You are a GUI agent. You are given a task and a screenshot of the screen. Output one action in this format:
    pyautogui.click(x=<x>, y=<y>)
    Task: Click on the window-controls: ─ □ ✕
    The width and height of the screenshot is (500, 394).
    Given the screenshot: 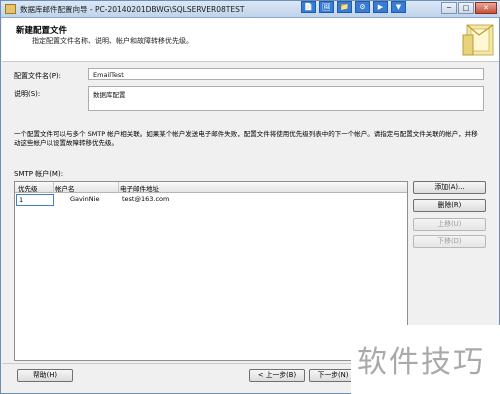 What is the action you would take?
    pyautogui.click(x=469, y=8)
    